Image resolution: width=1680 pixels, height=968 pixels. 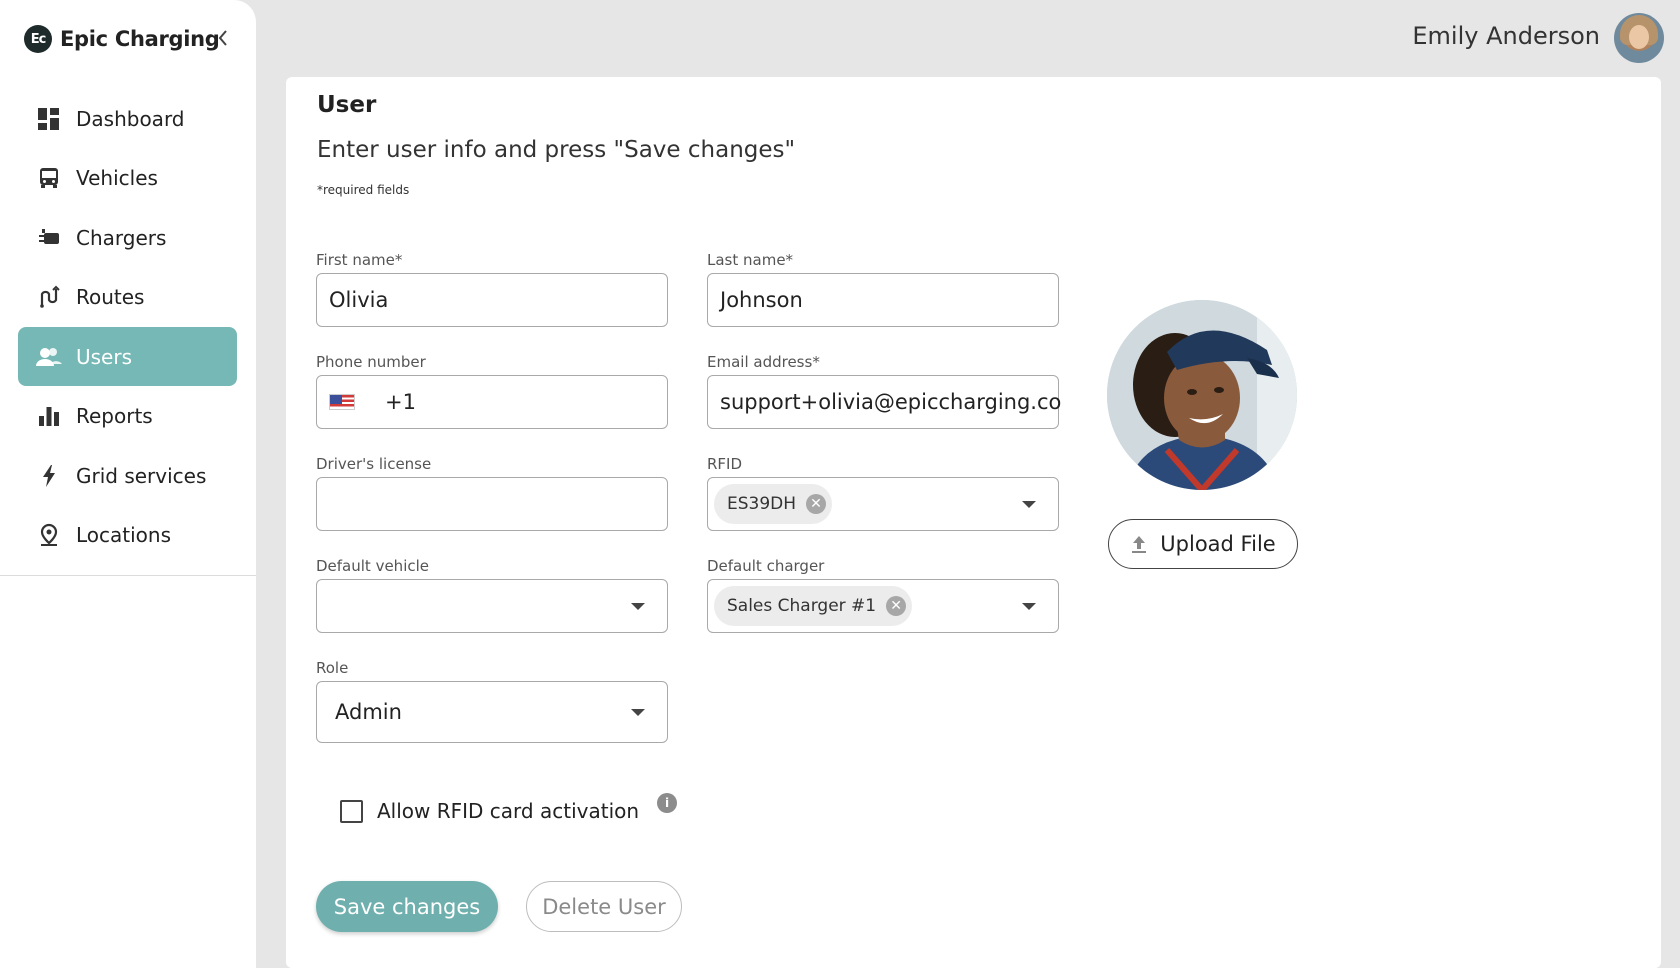 I want to click on users-icon, so click(x=49, y=357).